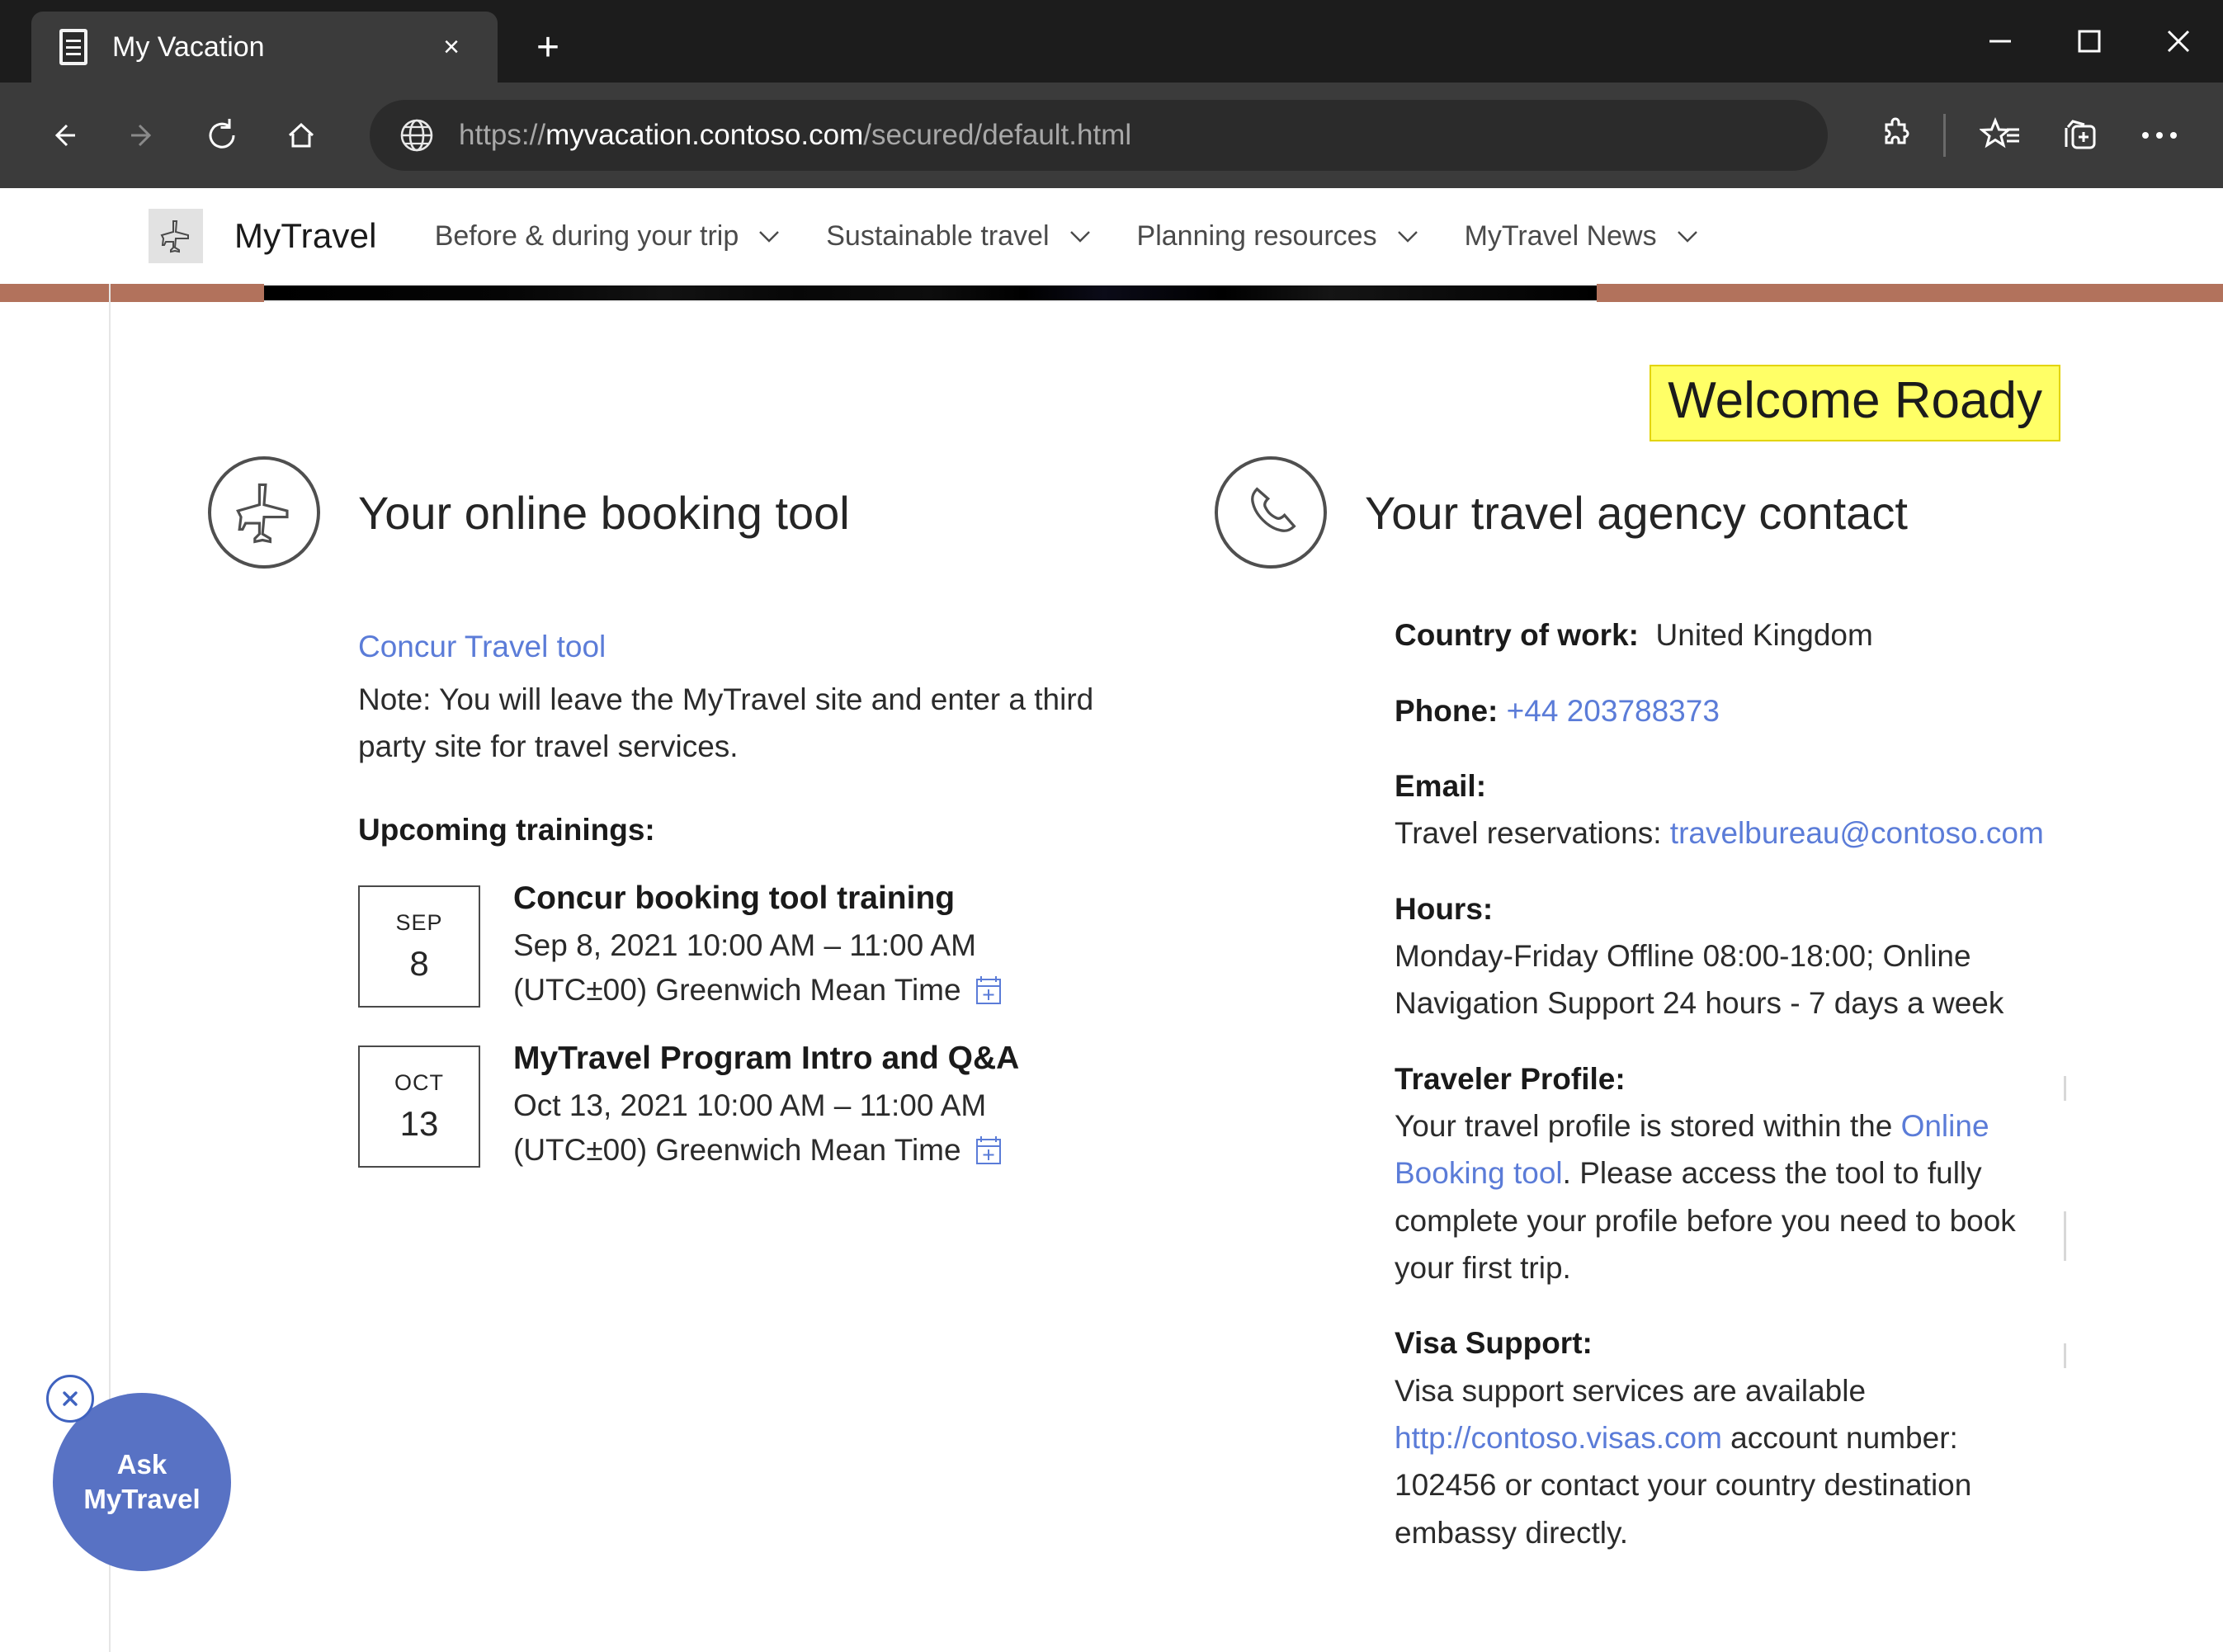  I want to click on event-month: OCT, so click(419, 1082).